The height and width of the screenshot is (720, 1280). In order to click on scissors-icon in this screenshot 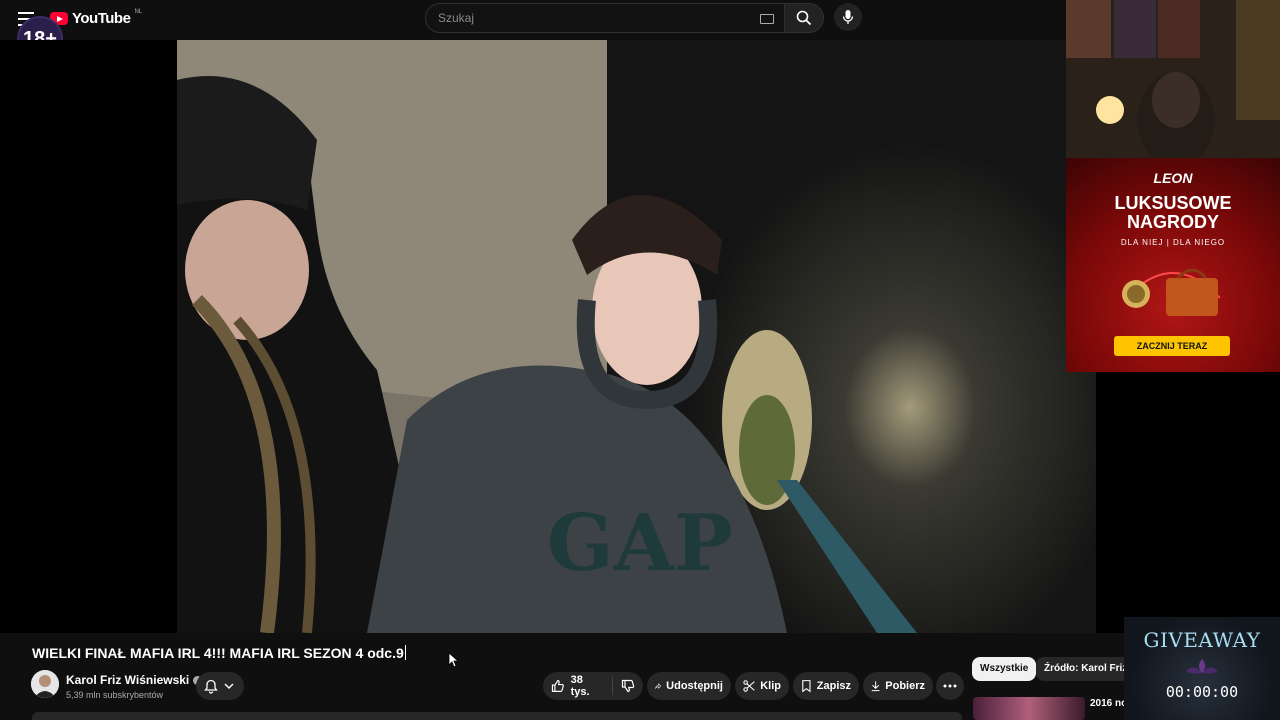, I will do `click(749, 686)`.